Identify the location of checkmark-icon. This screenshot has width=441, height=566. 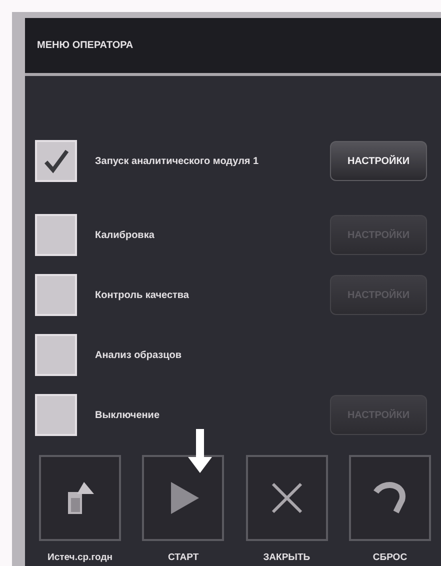
(56, 161).